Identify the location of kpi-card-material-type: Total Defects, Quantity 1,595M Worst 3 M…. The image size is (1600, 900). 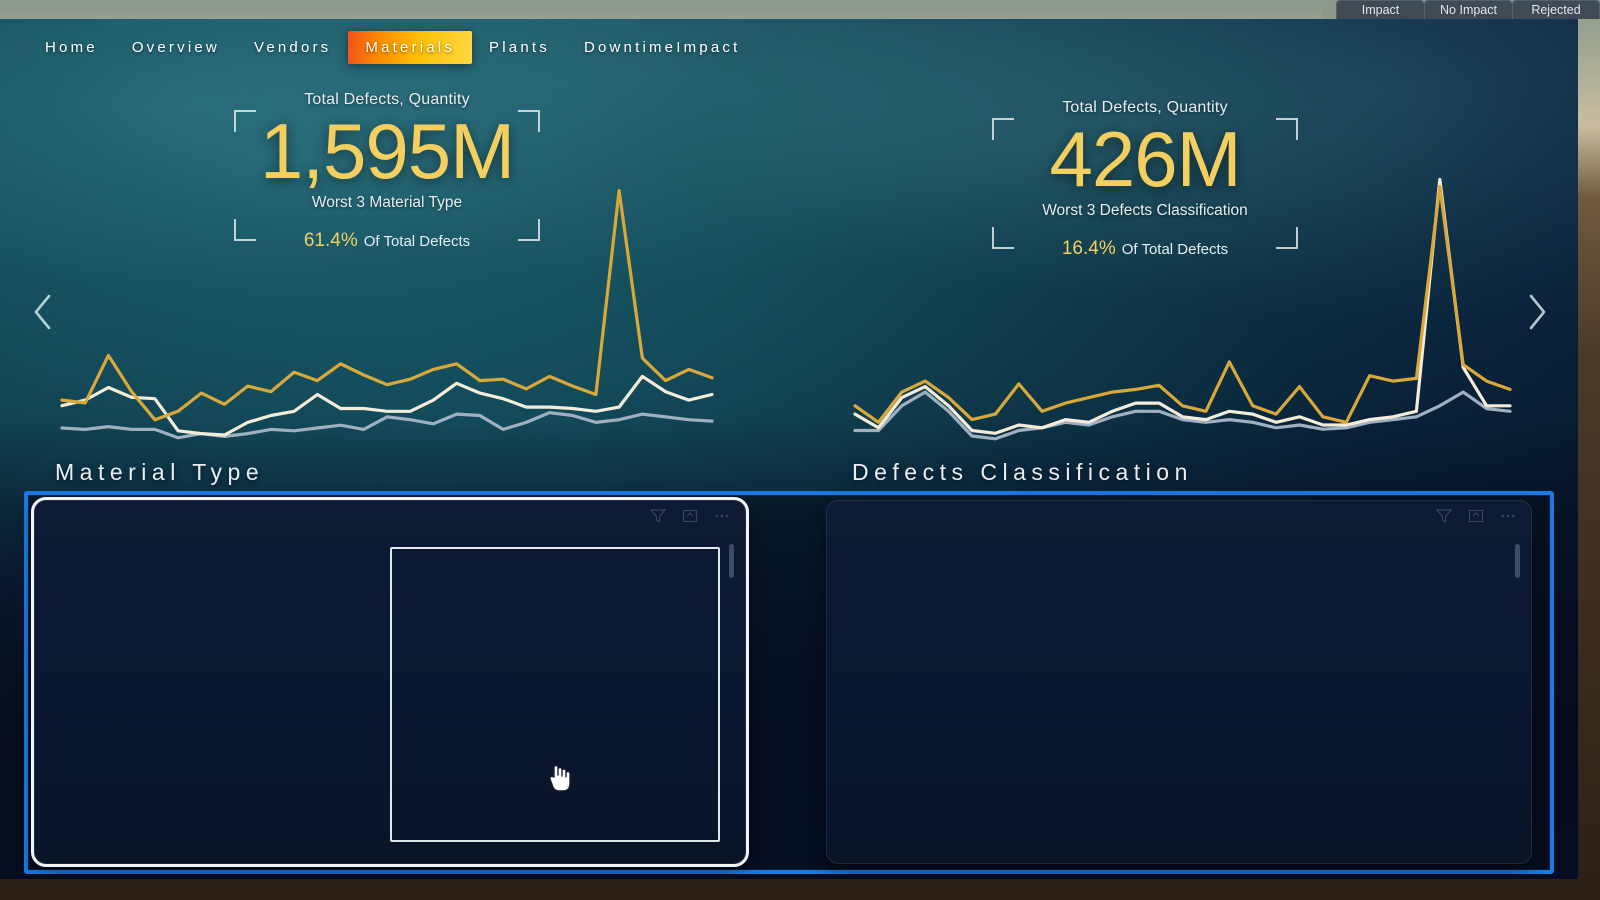
(387, 171).